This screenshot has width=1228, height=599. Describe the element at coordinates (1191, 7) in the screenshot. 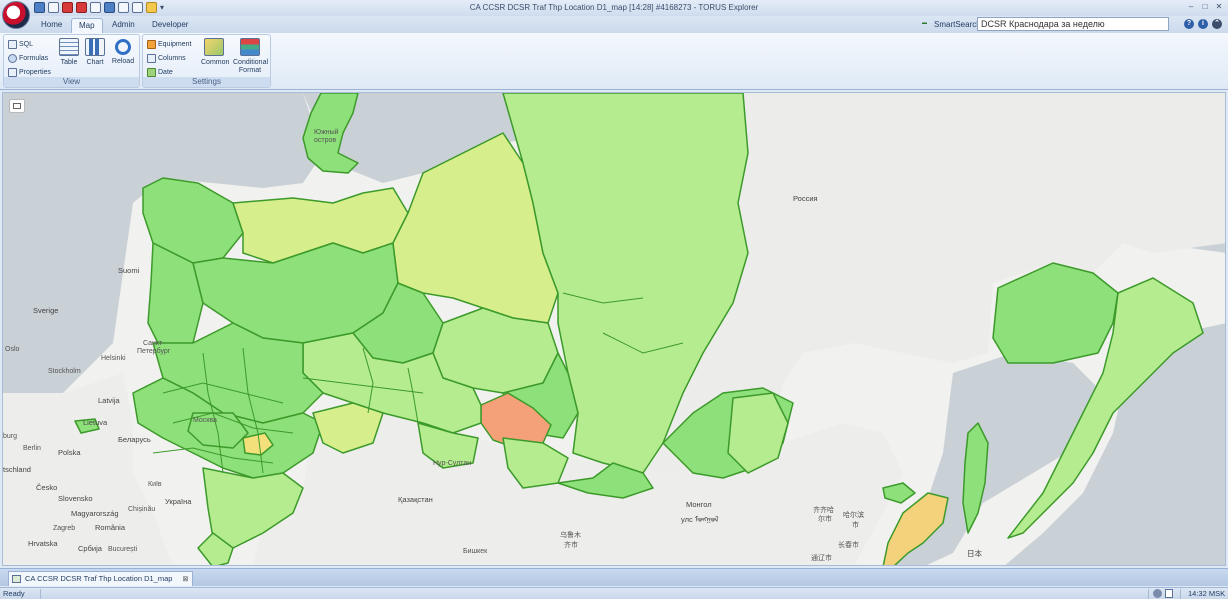

I see `minimize-button: ‒` at that location.